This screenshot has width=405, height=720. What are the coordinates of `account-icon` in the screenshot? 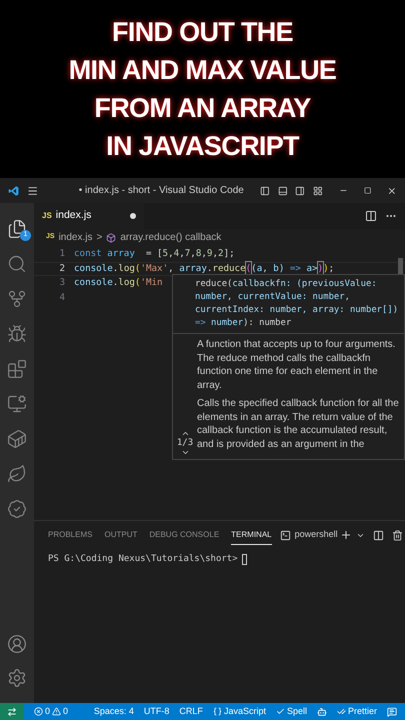 It's located at (17, 644).